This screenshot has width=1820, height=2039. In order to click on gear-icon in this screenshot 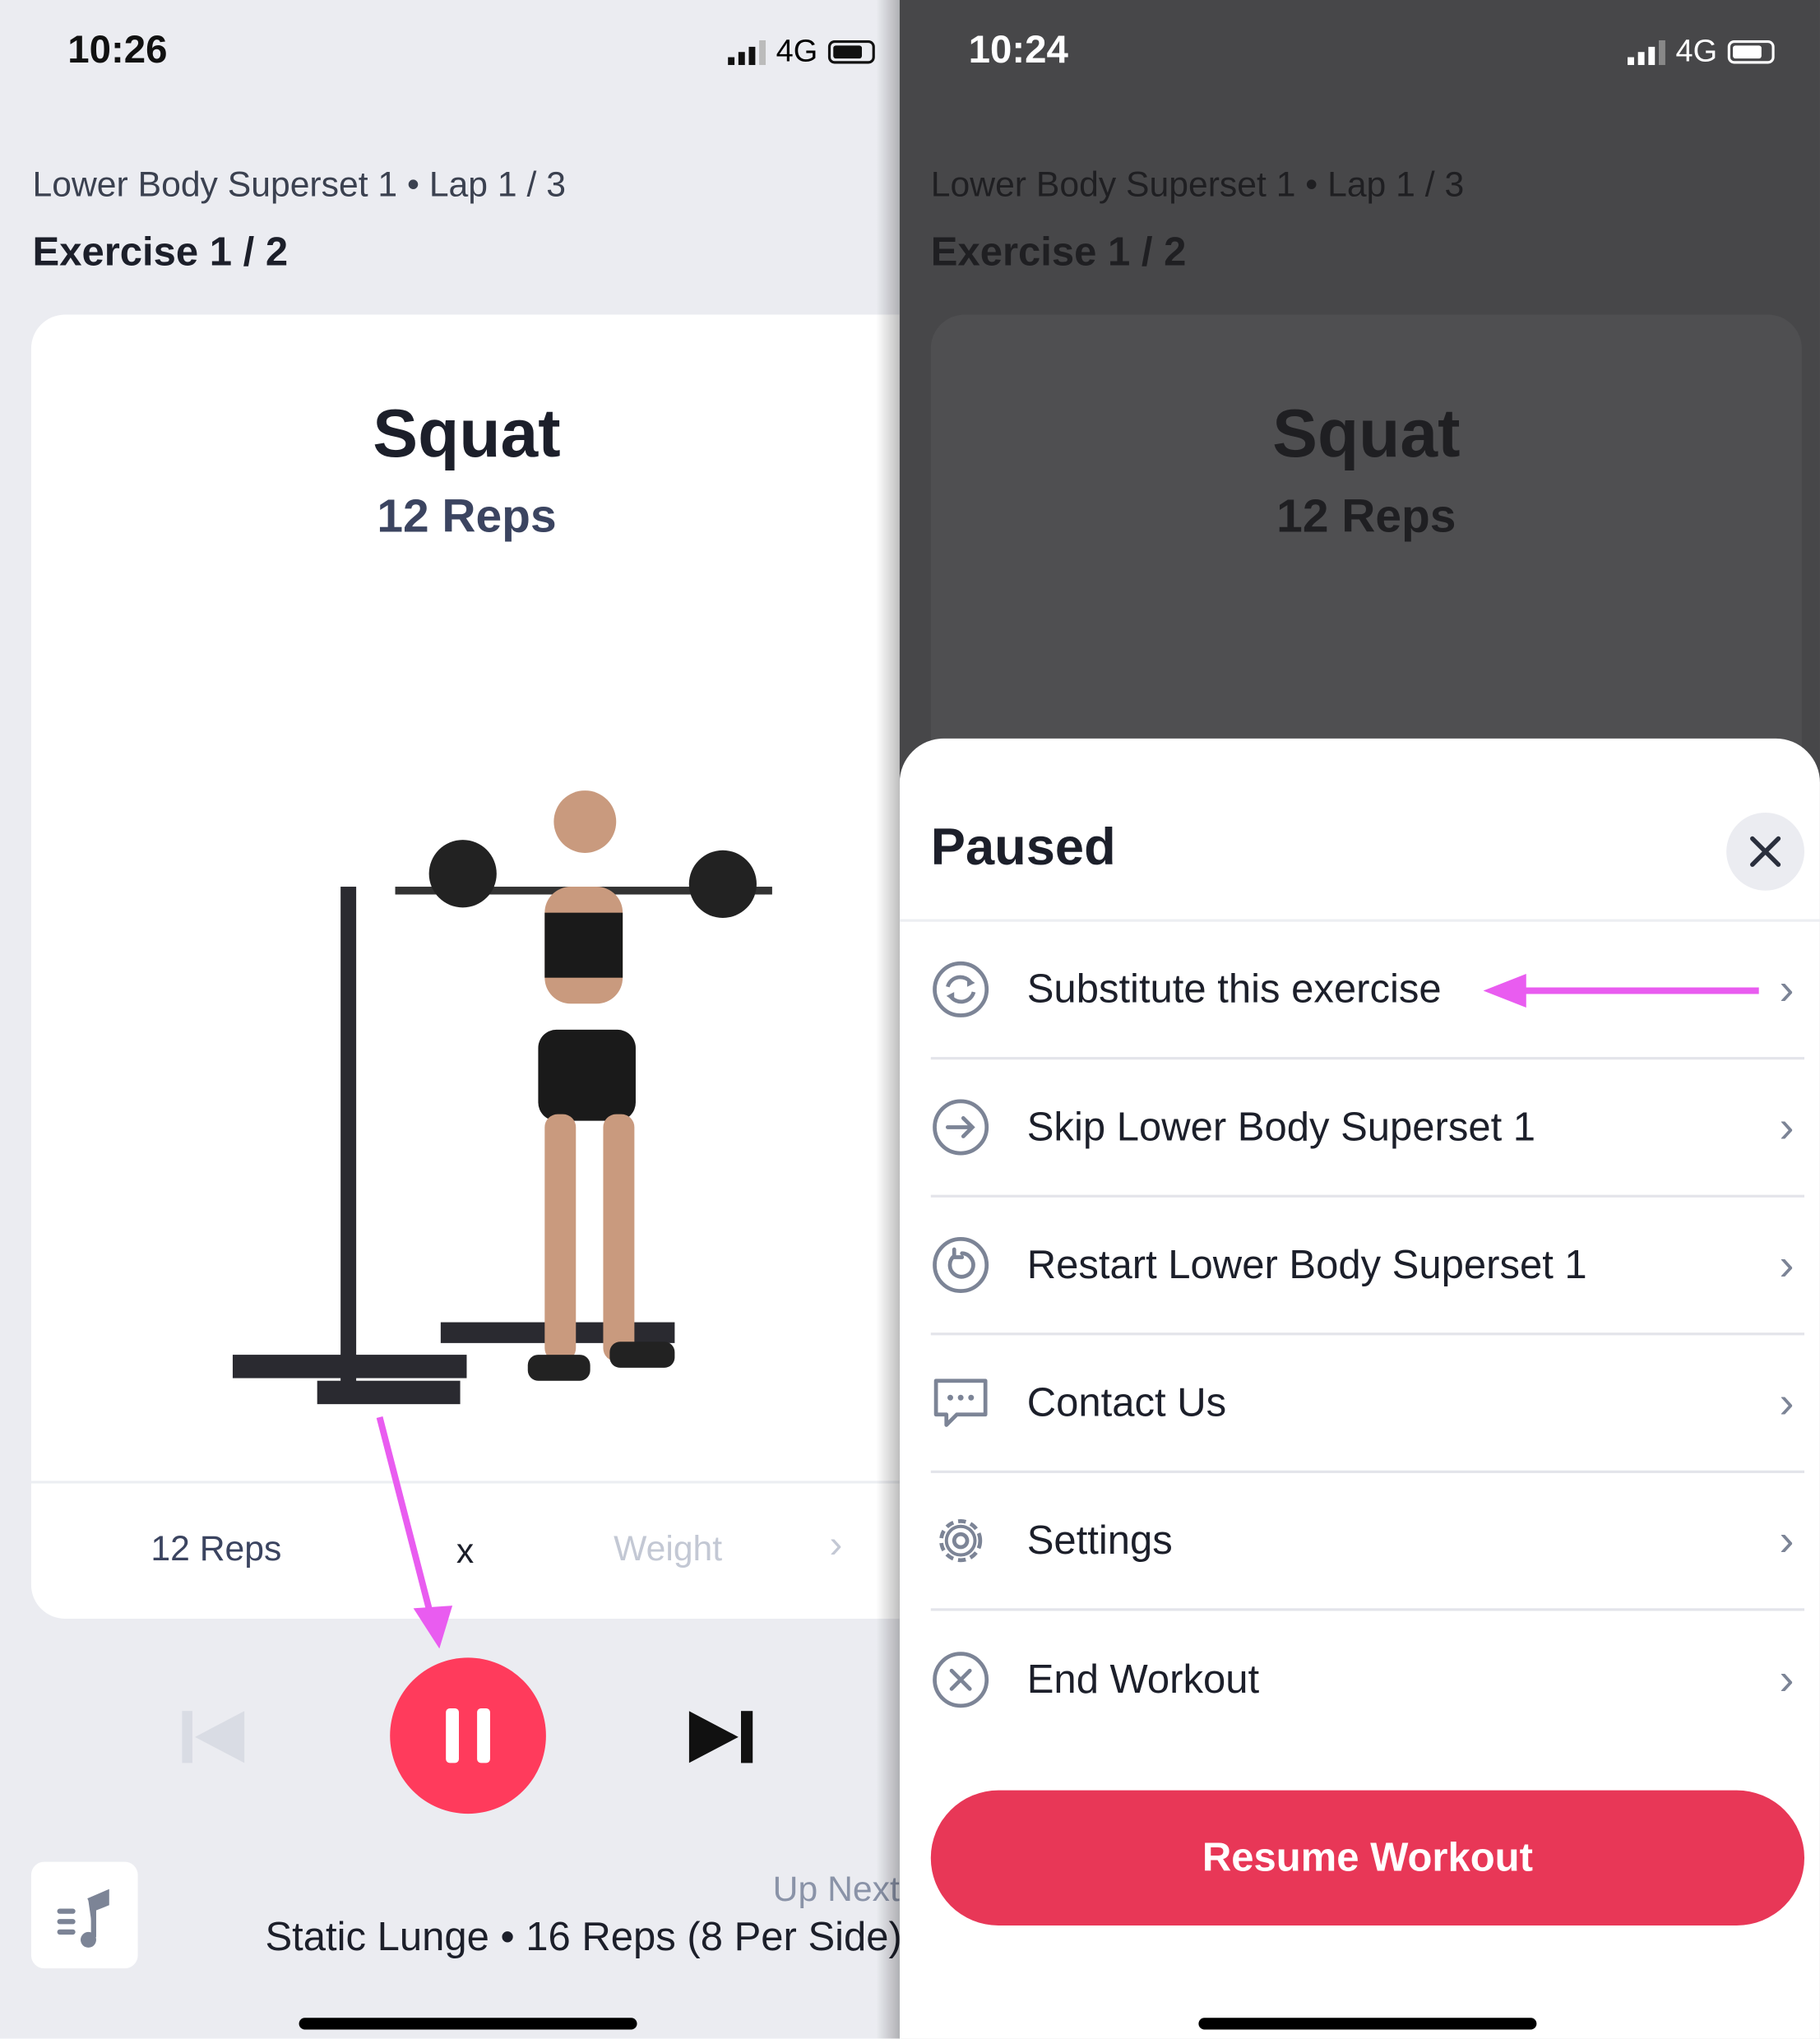, I will do `click(961, 1541)`.